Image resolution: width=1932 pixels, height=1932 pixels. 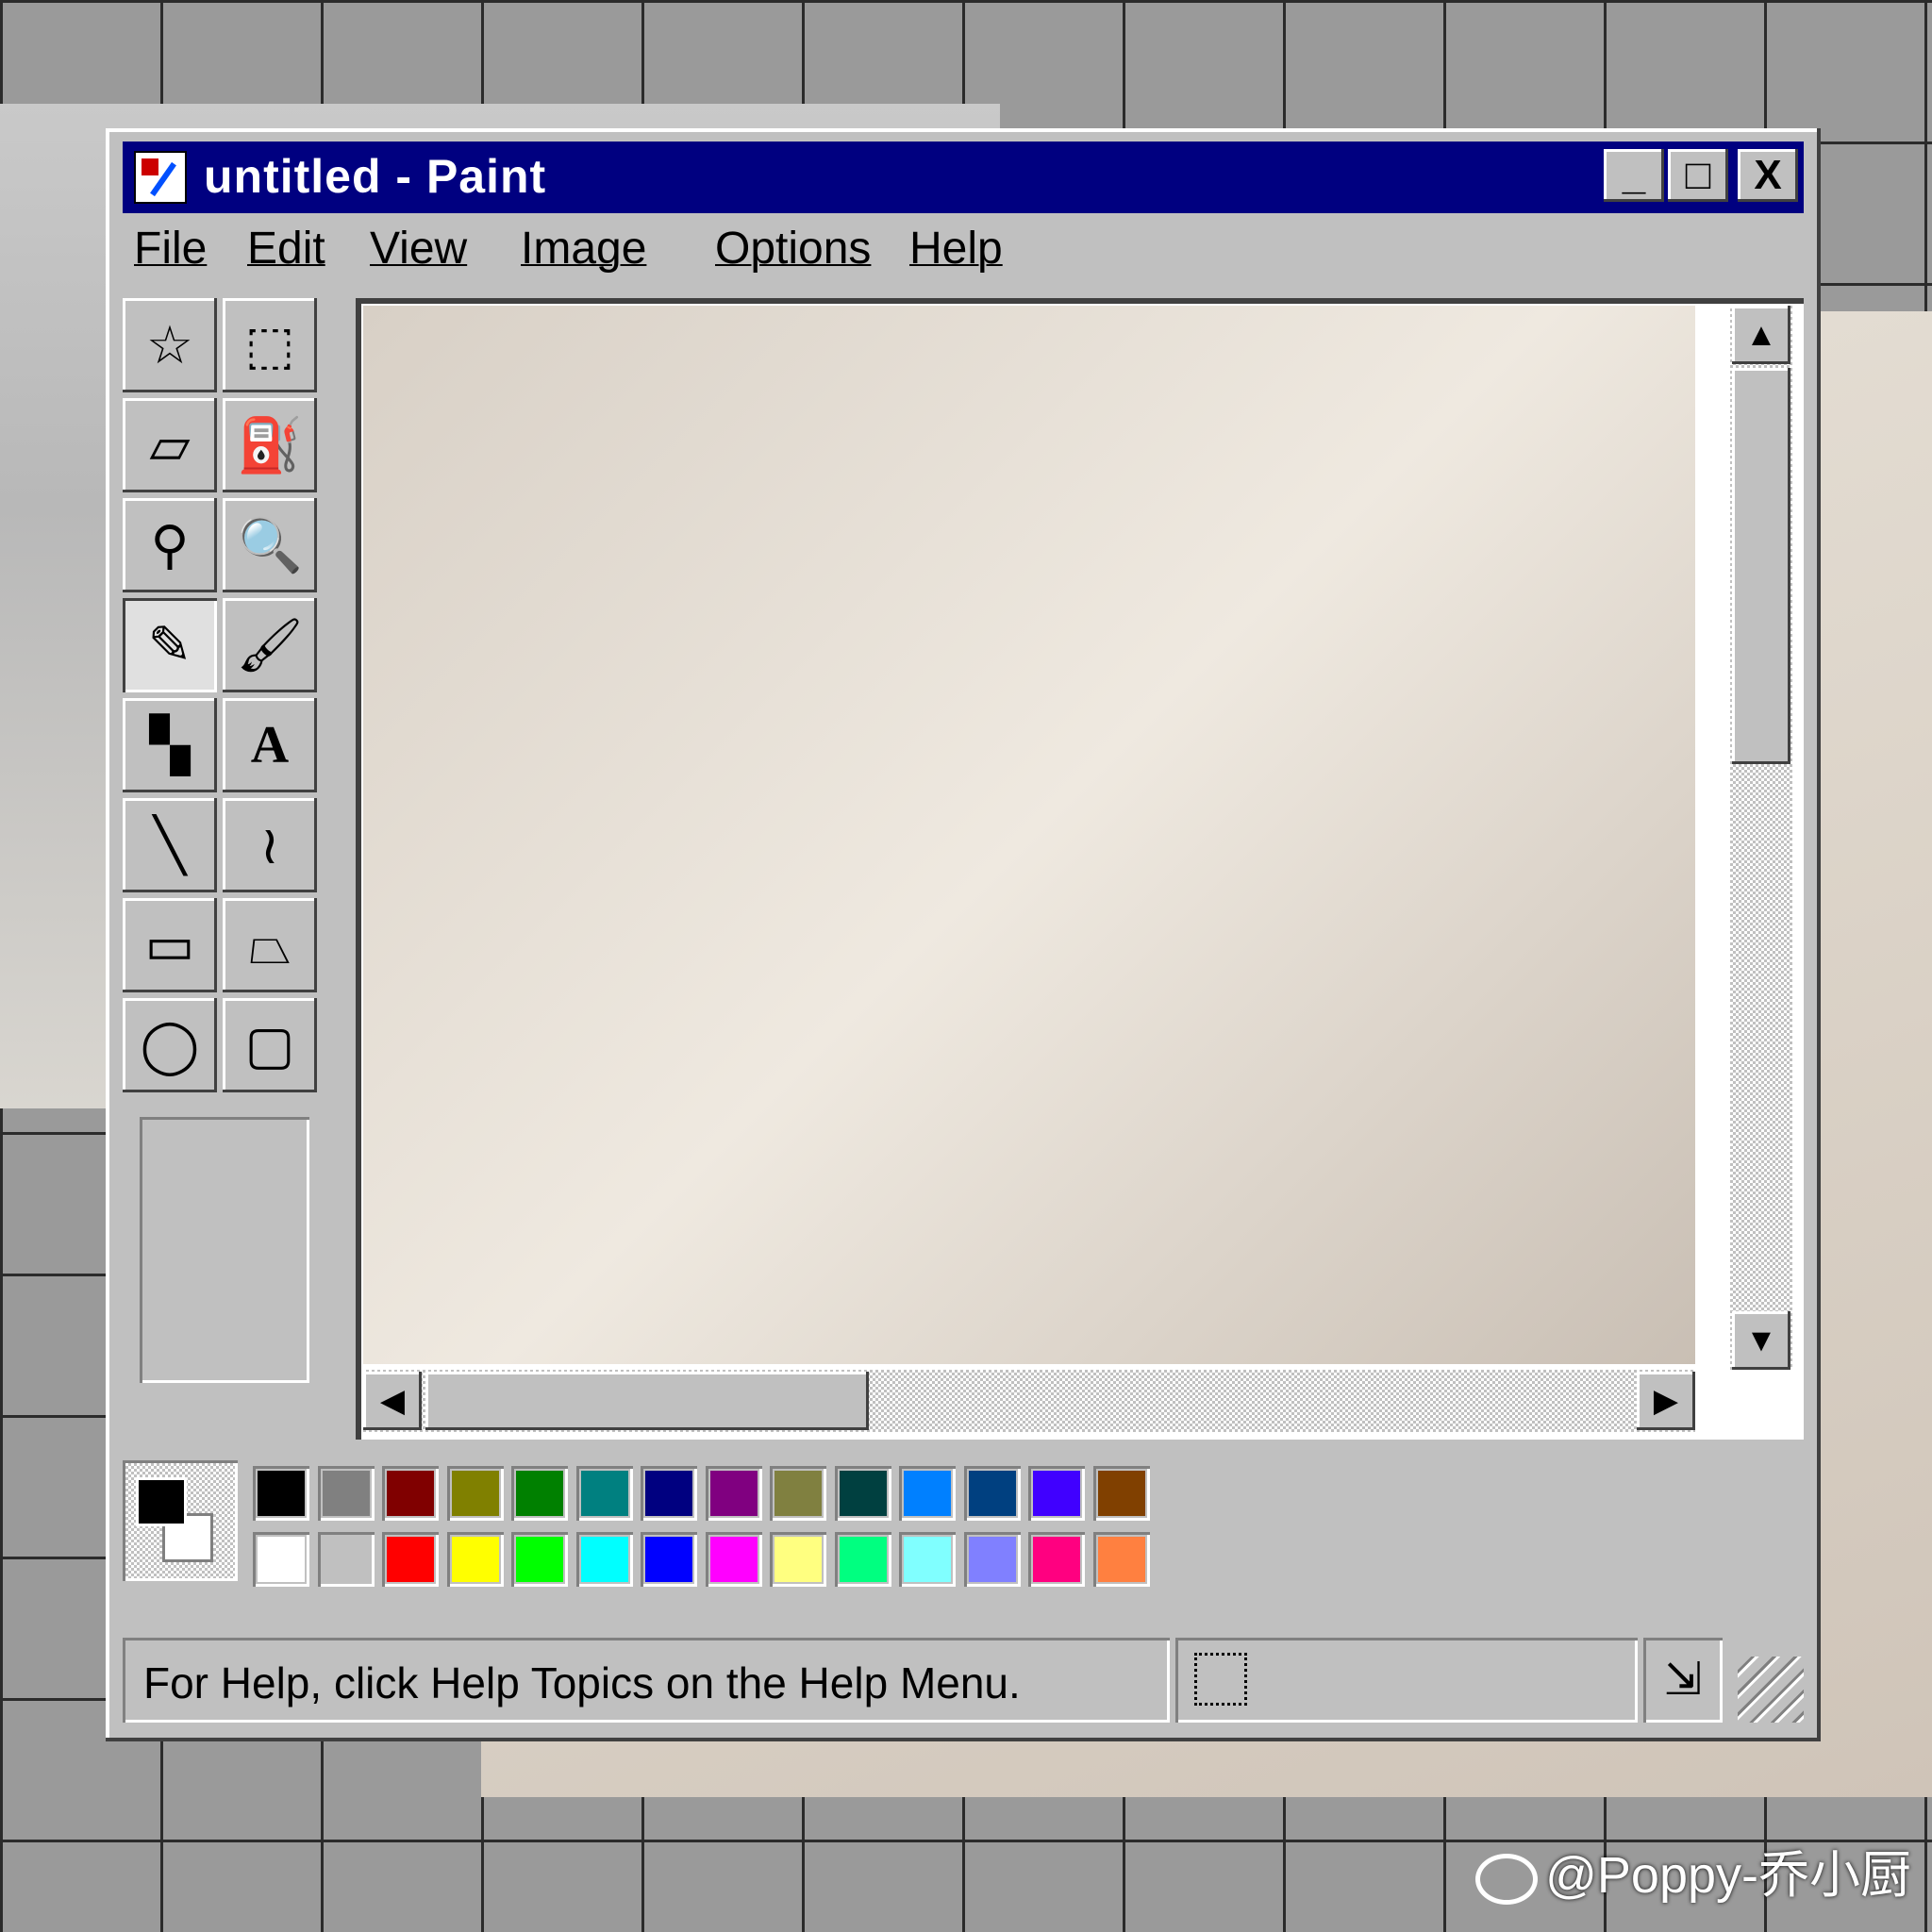 I want to click on text-tool: A, so click(x=270, y=745).